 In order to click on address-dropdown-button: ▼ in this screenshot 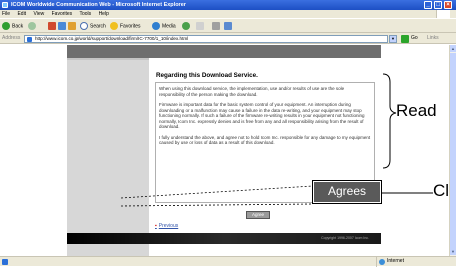, I will do `click(393, 38)`.